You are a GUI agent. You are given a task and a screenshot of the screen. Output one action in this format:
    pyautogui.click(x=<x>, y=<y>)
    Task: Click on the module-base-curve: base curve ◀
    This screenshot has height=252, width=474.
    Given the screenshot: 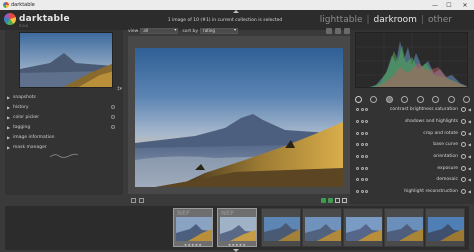 What is the action you would take?
    pyautogui.click(x=412, y=145)
    